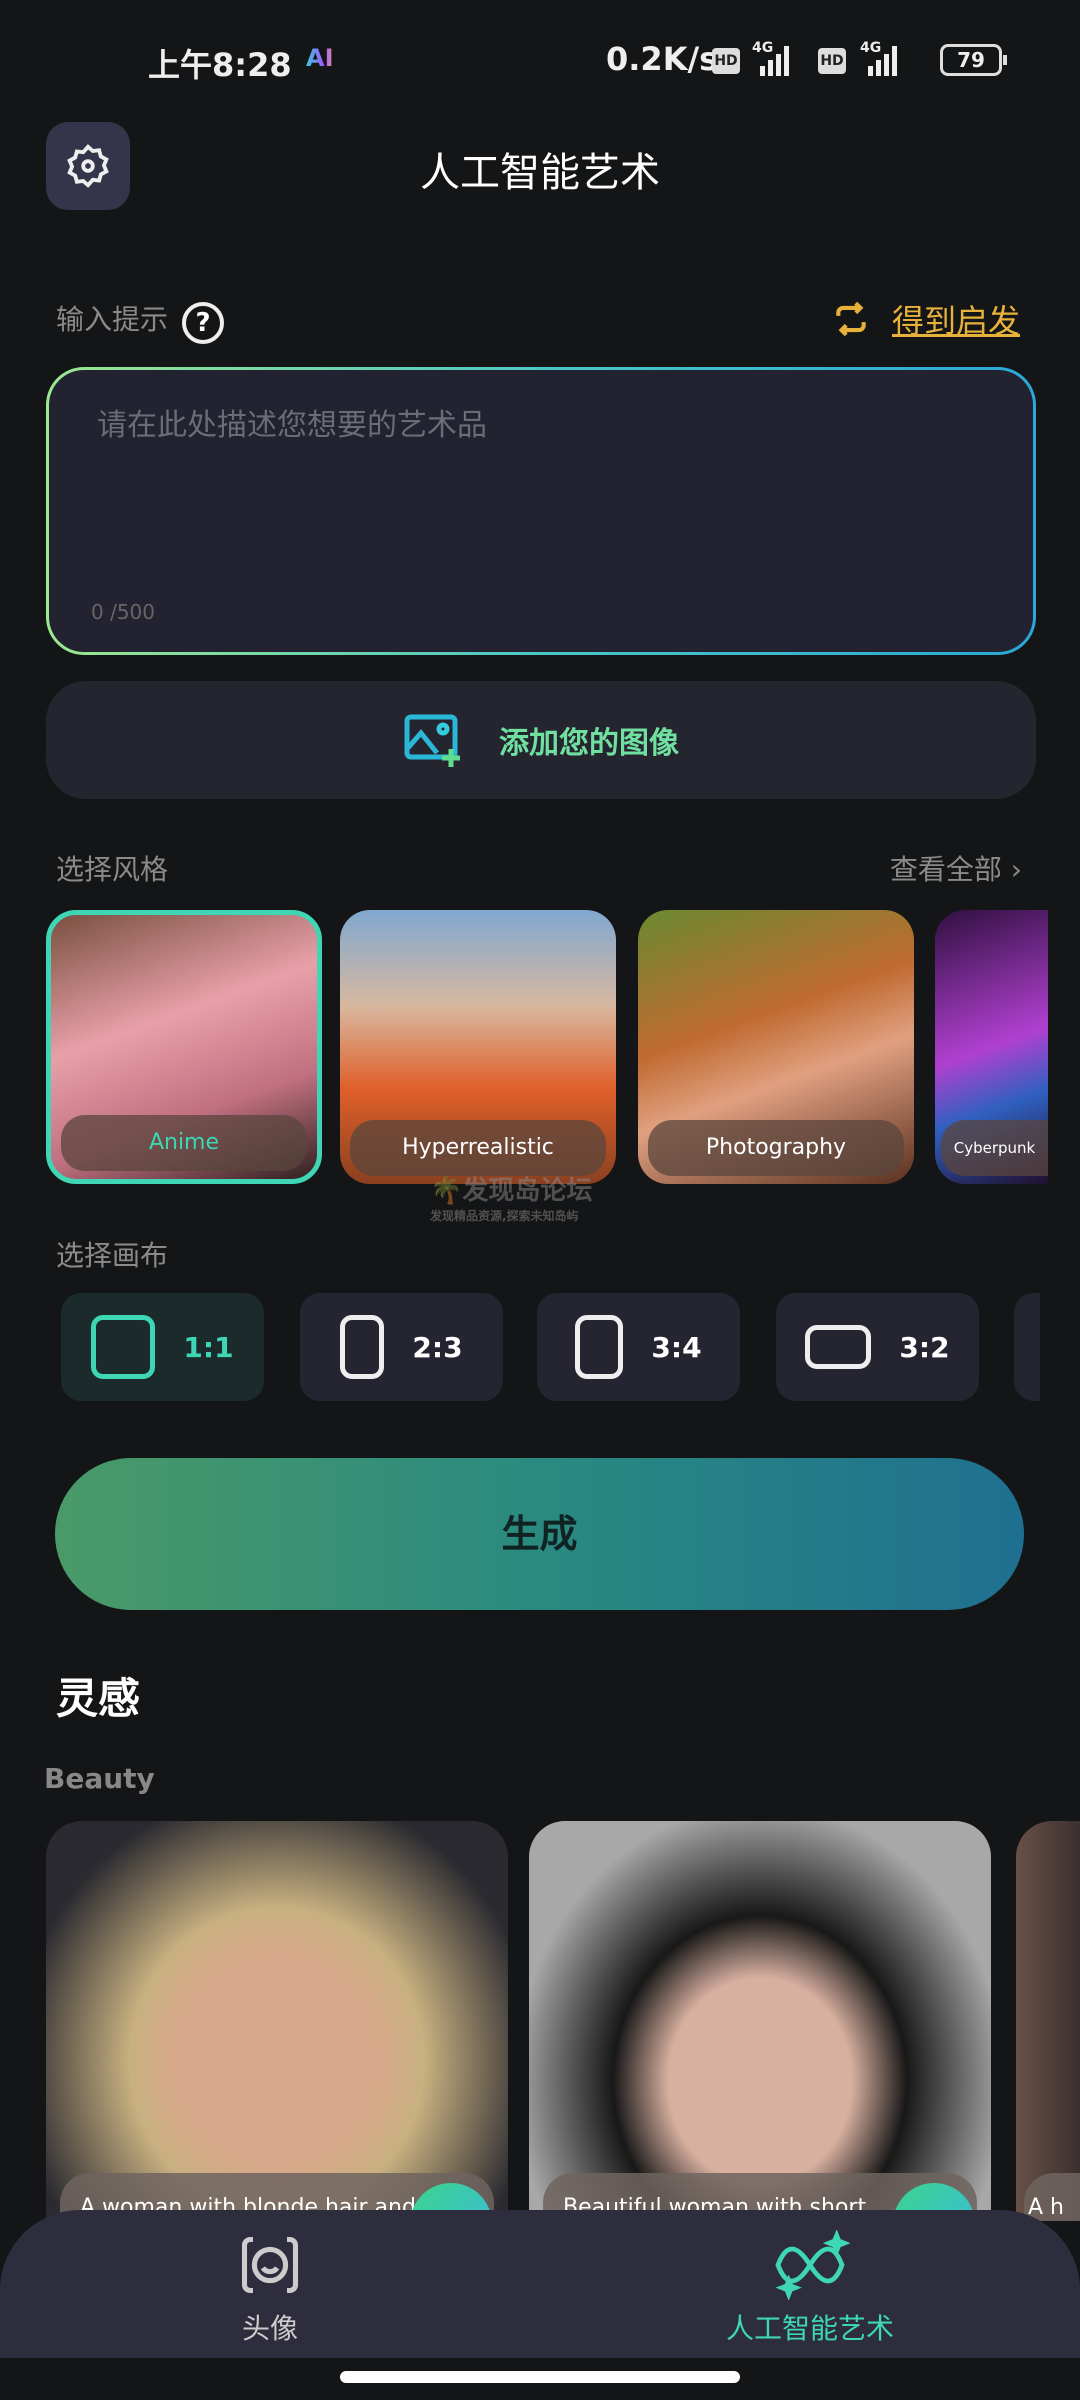  I want to click on ratio-1-1-button: 1:1, so click(162, 1347).